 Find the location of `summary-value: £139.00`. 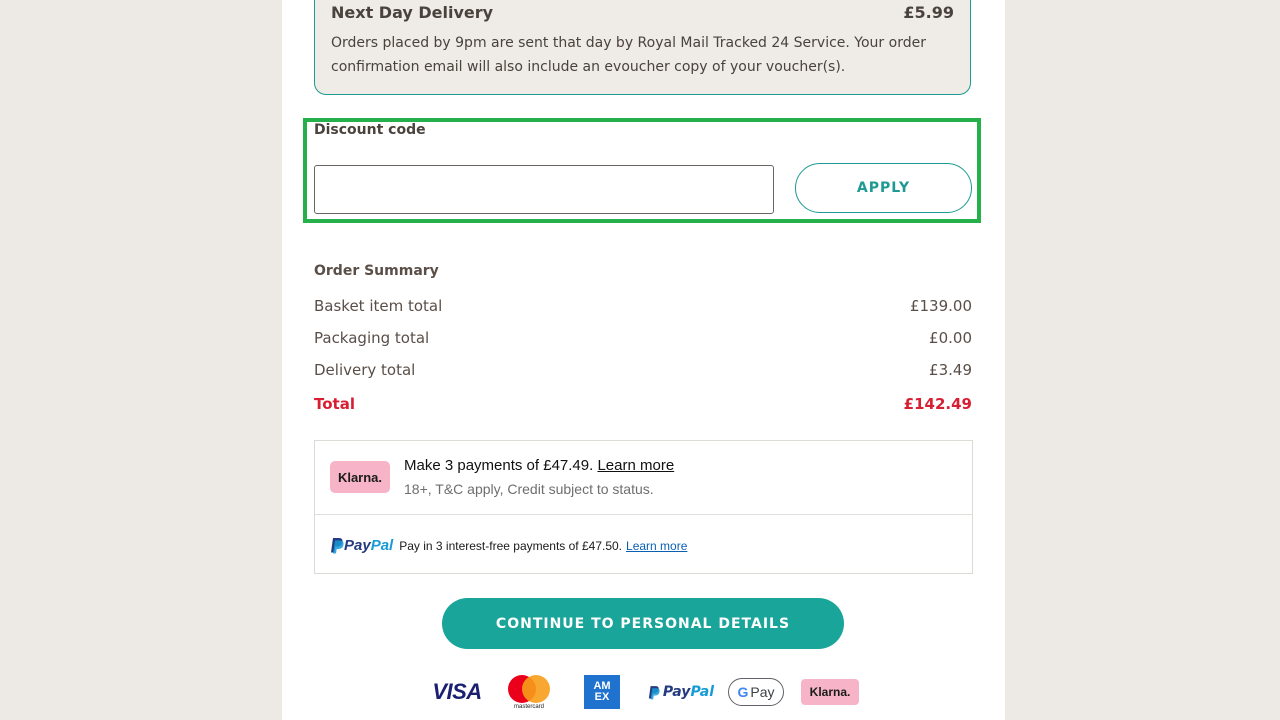

summary-value: £139.00 is located at coordinates (940, 306).